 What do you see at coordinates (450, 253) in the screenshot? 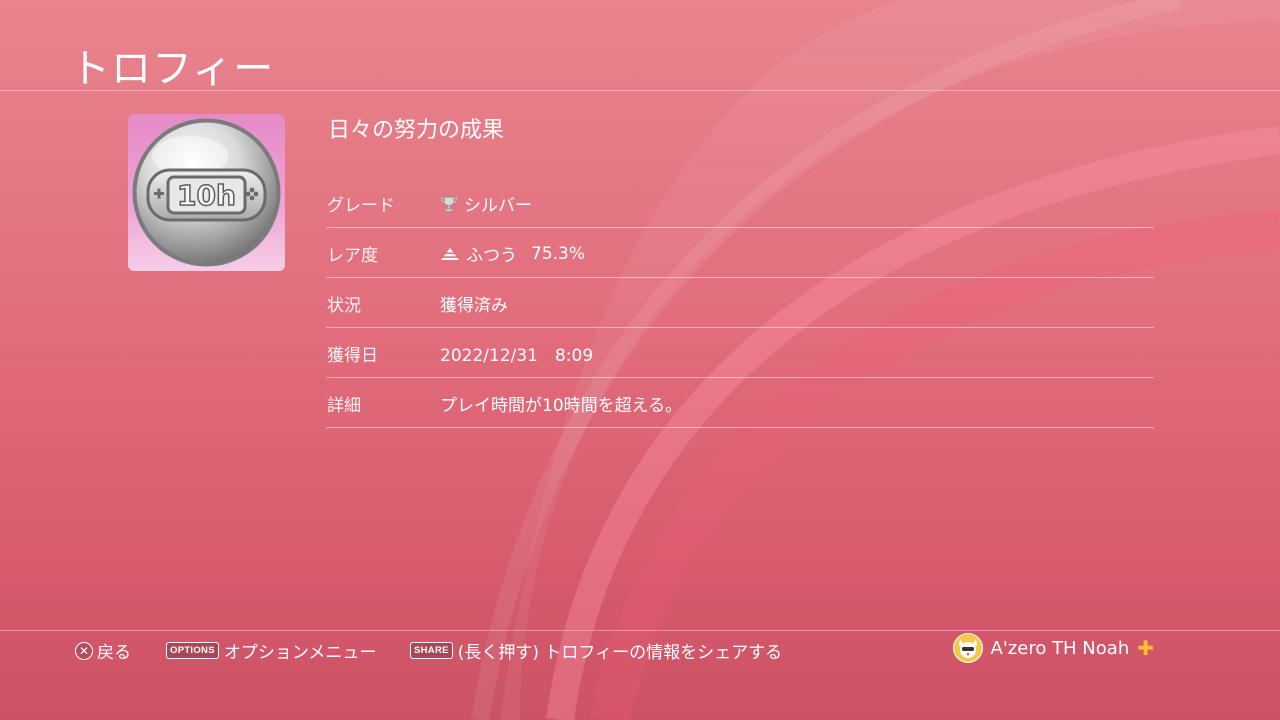
I see `rarity-common-icon` at bounding box center [450, 253].